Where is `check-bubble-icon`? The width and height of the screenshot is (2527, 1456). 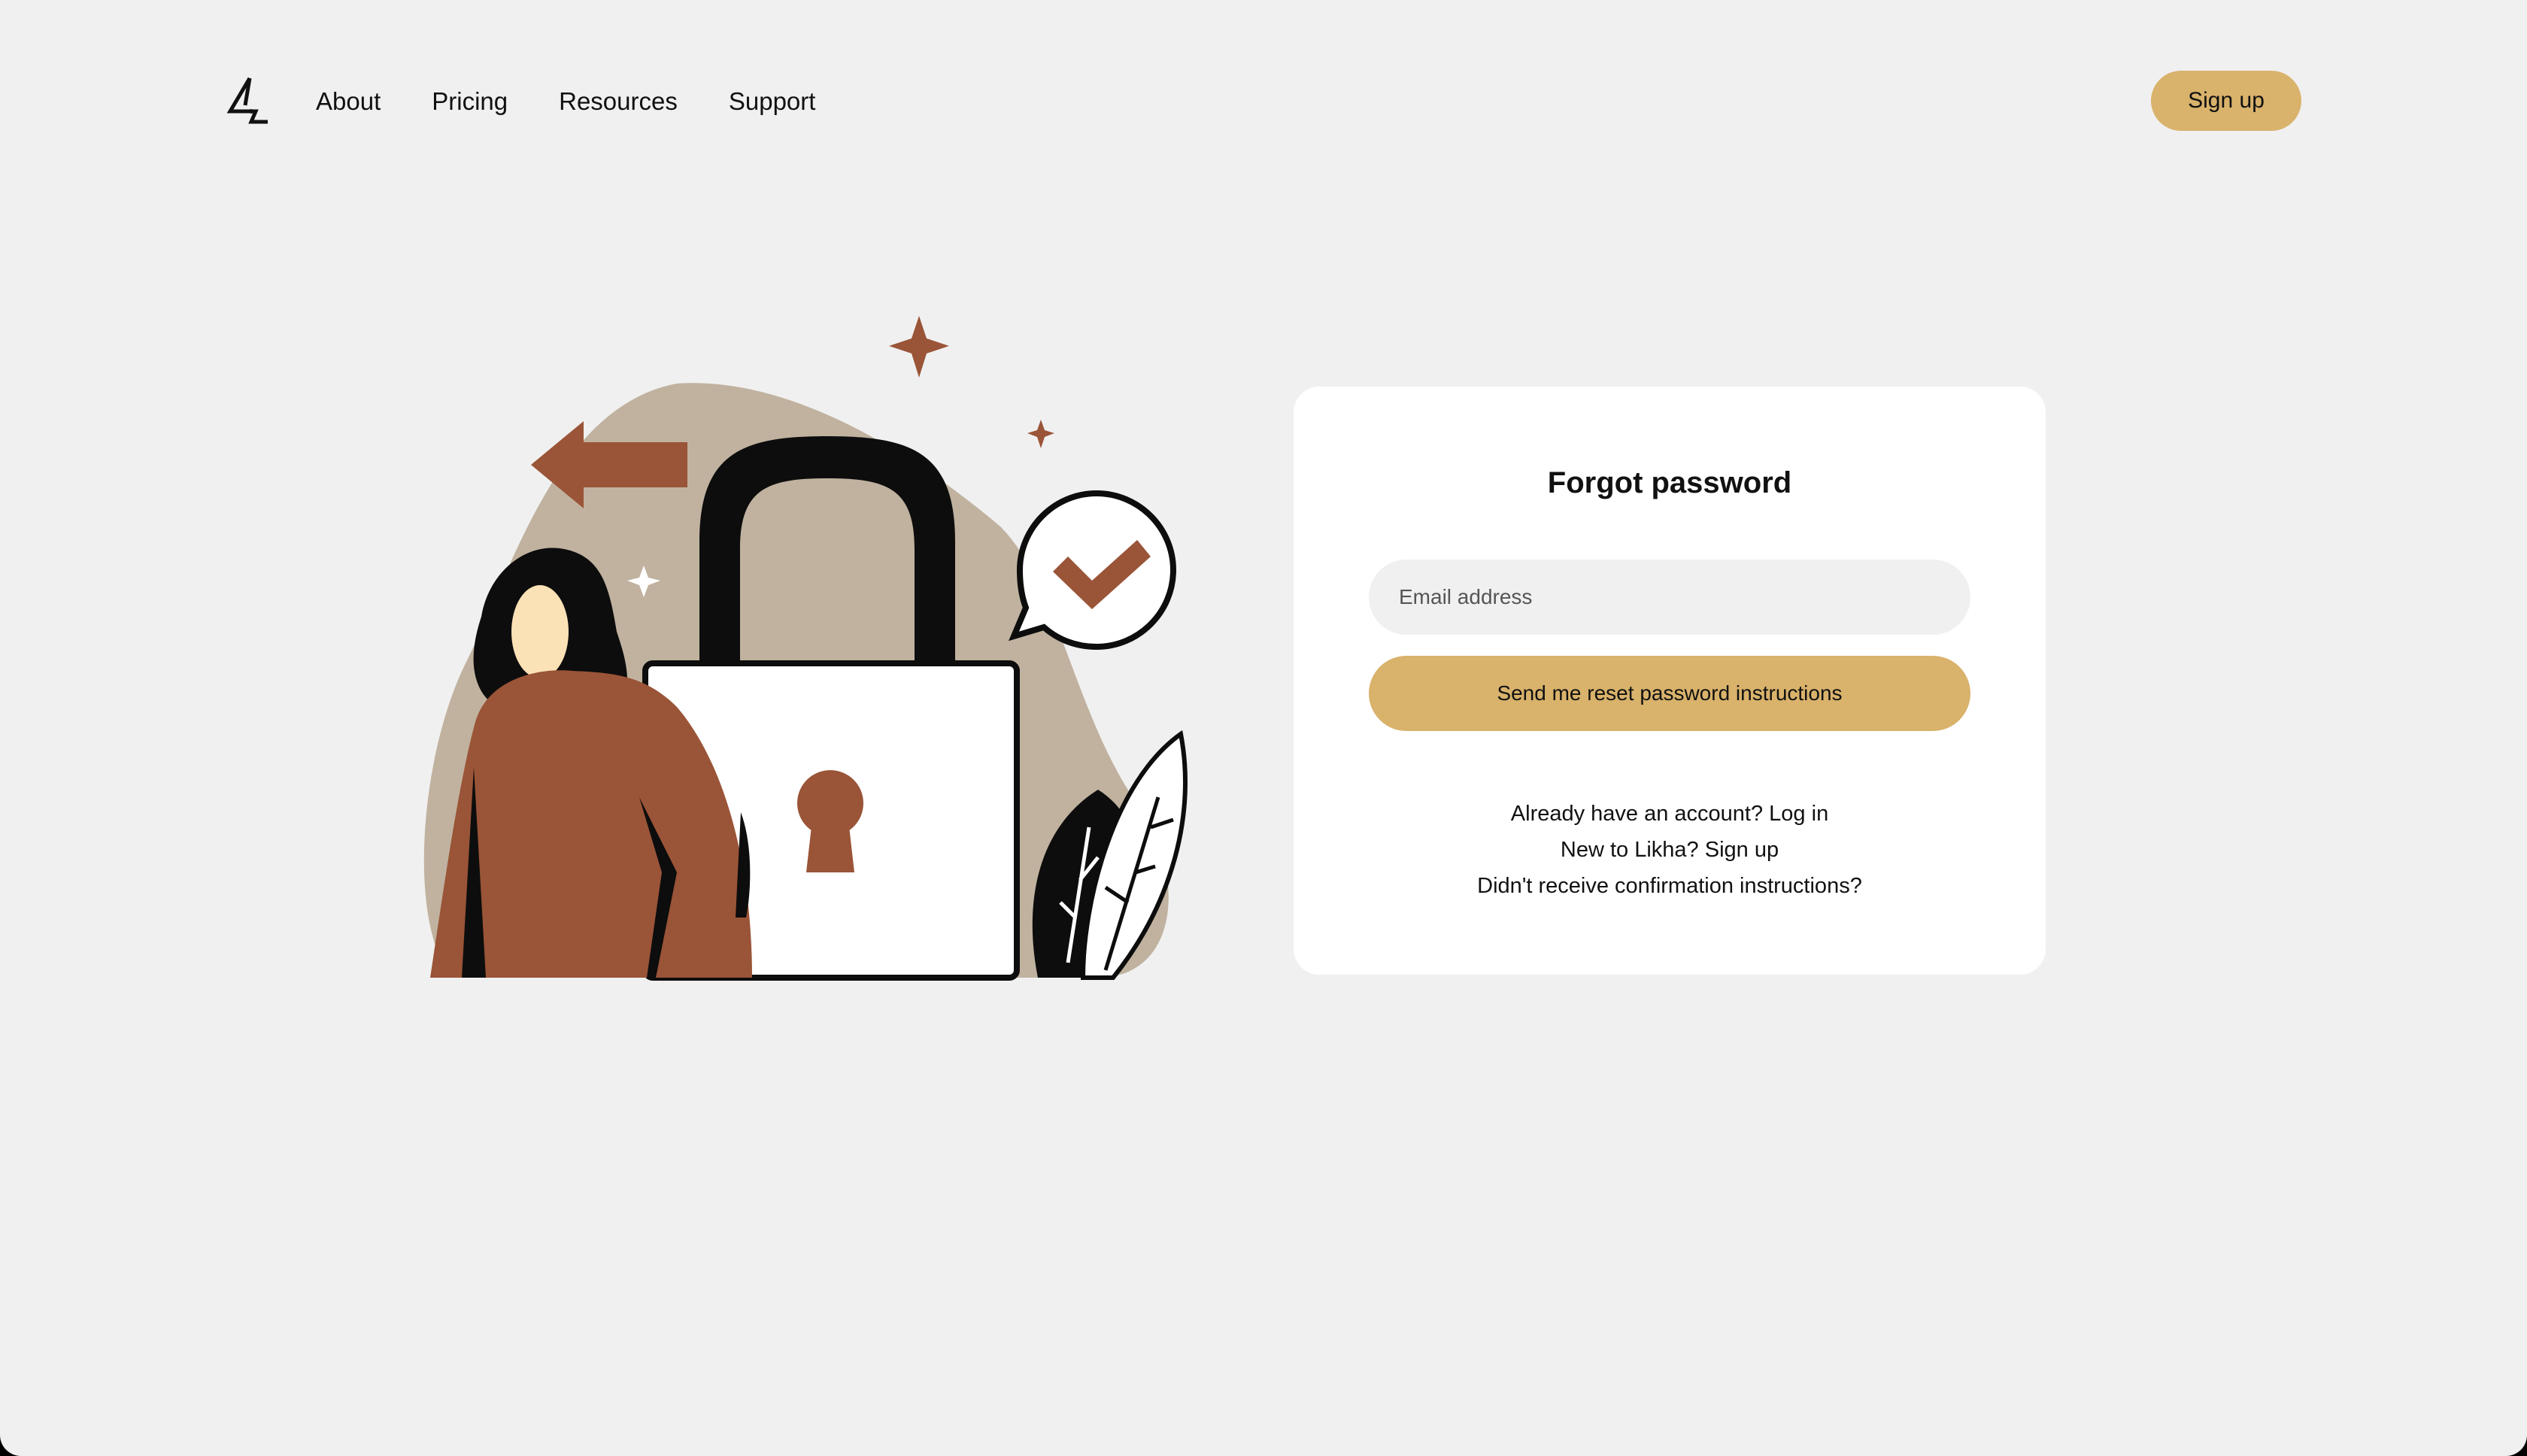 check-bubble-icon is located at coordinates (1093, 570).